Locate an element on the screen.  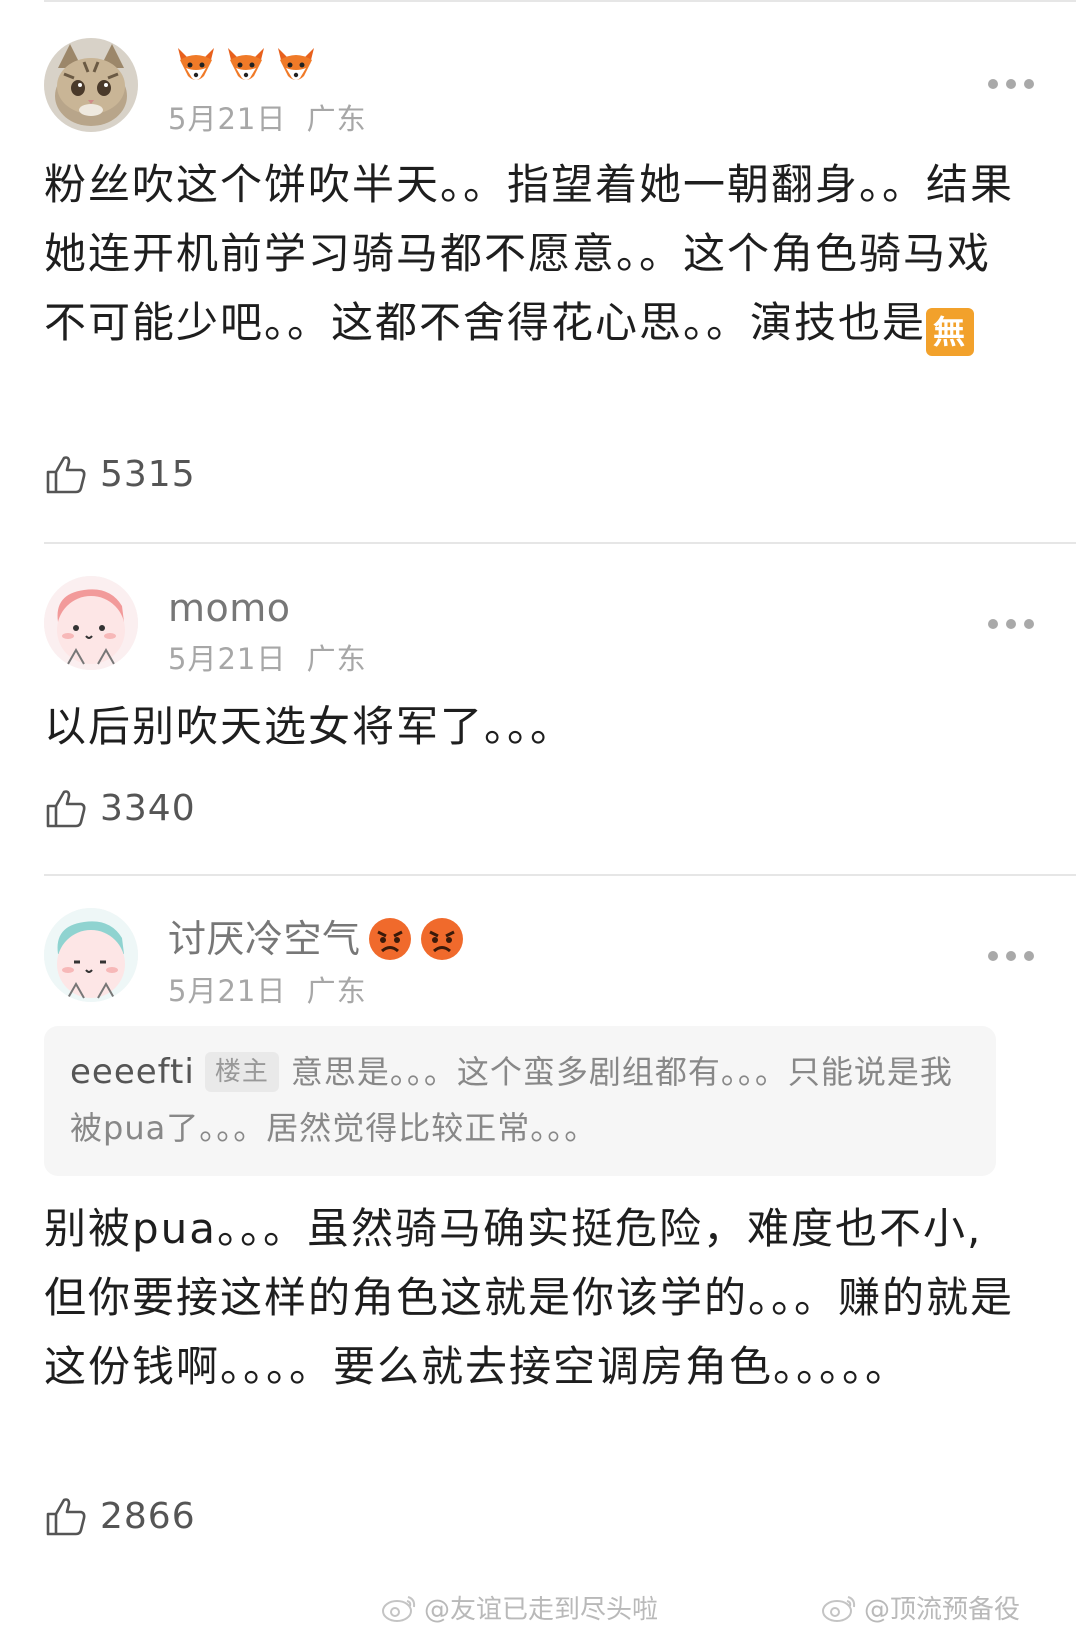
like-button: 5315 is located at coordinates (120, 474).